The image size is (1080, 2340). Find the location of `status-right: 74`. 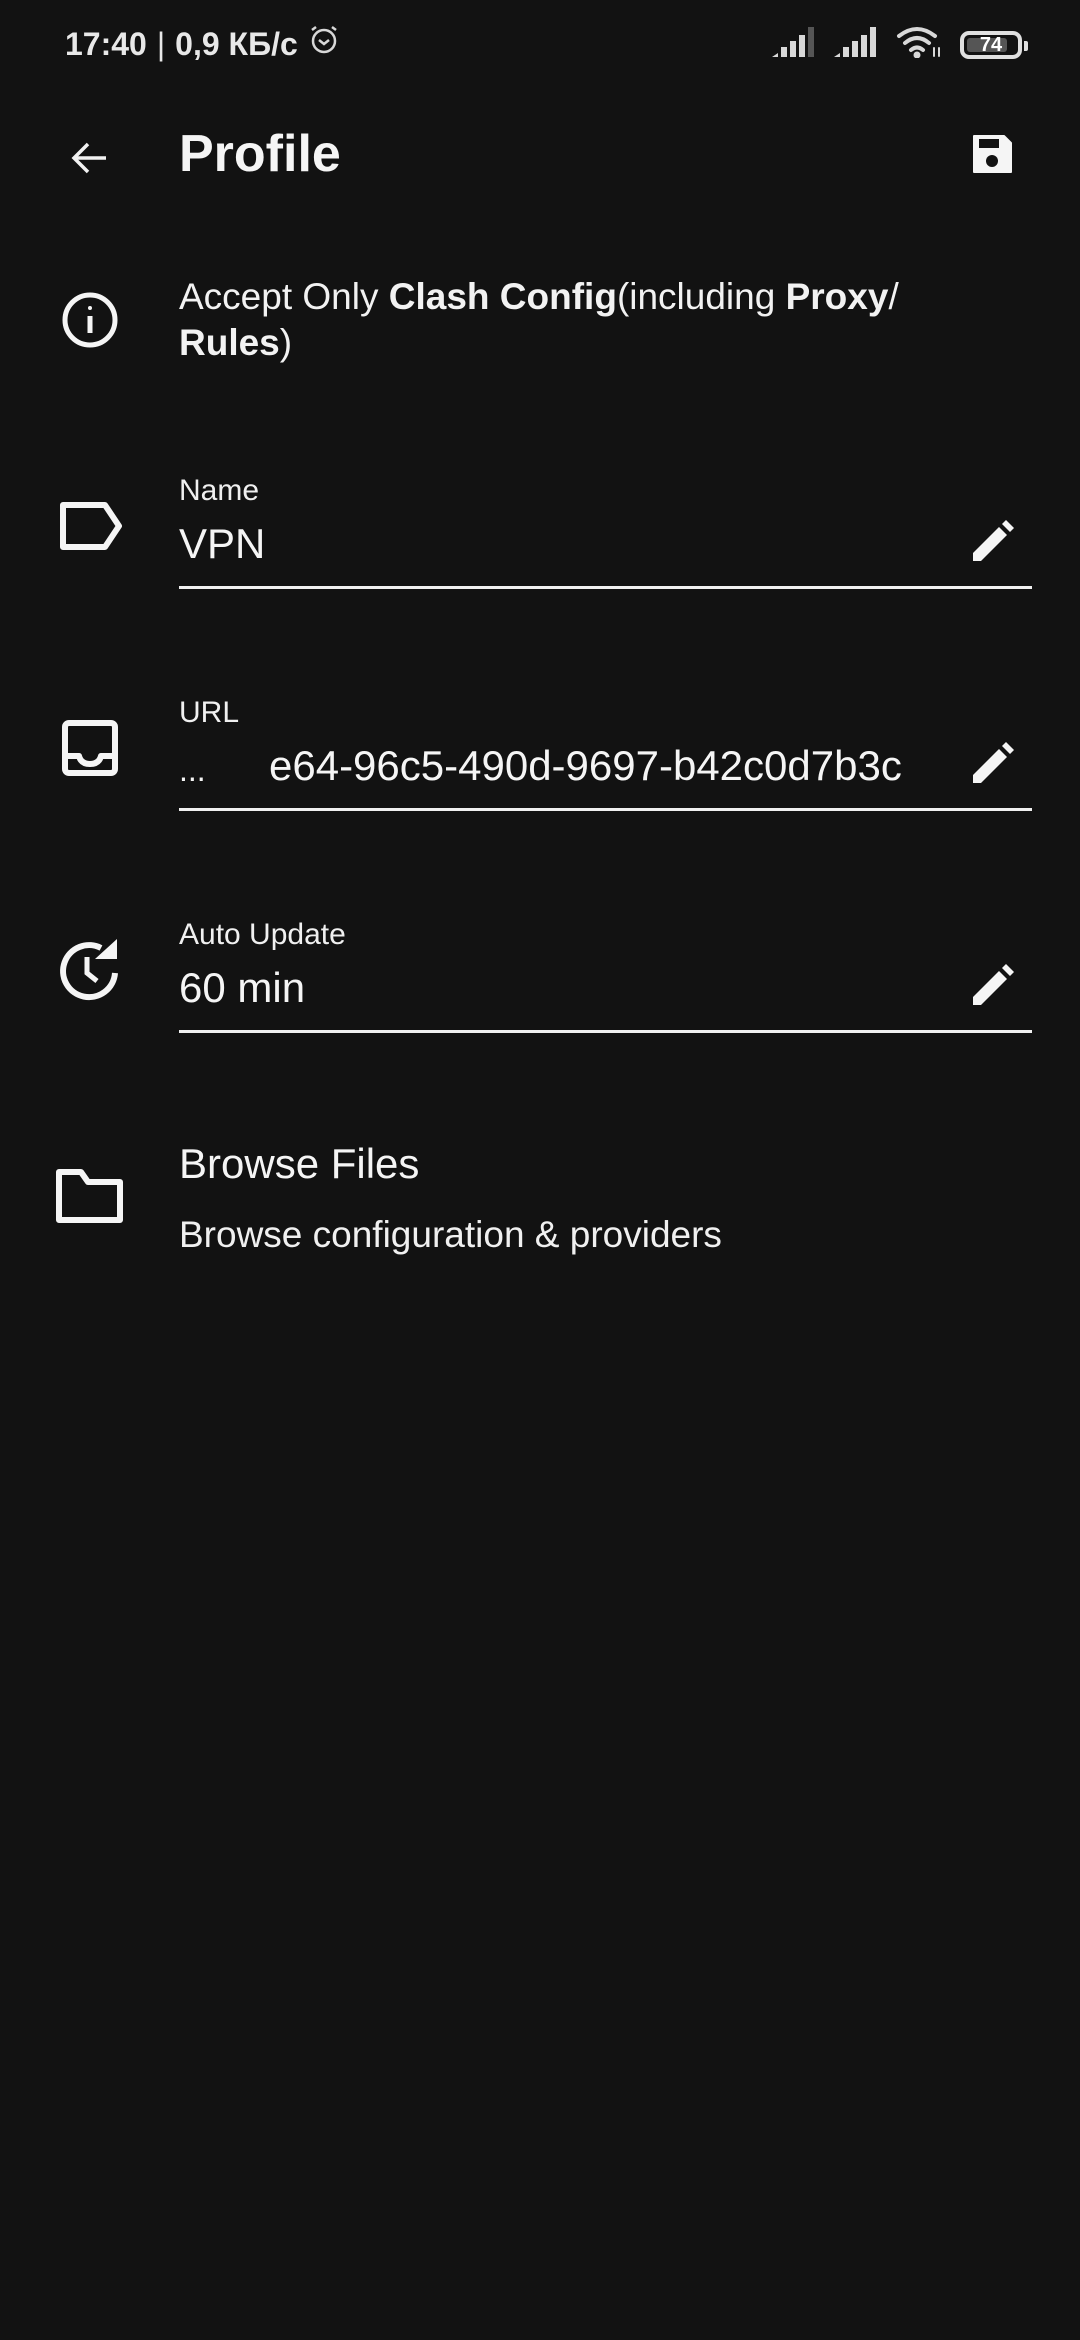

status-right: 74 is located at coordinates (900, 44).